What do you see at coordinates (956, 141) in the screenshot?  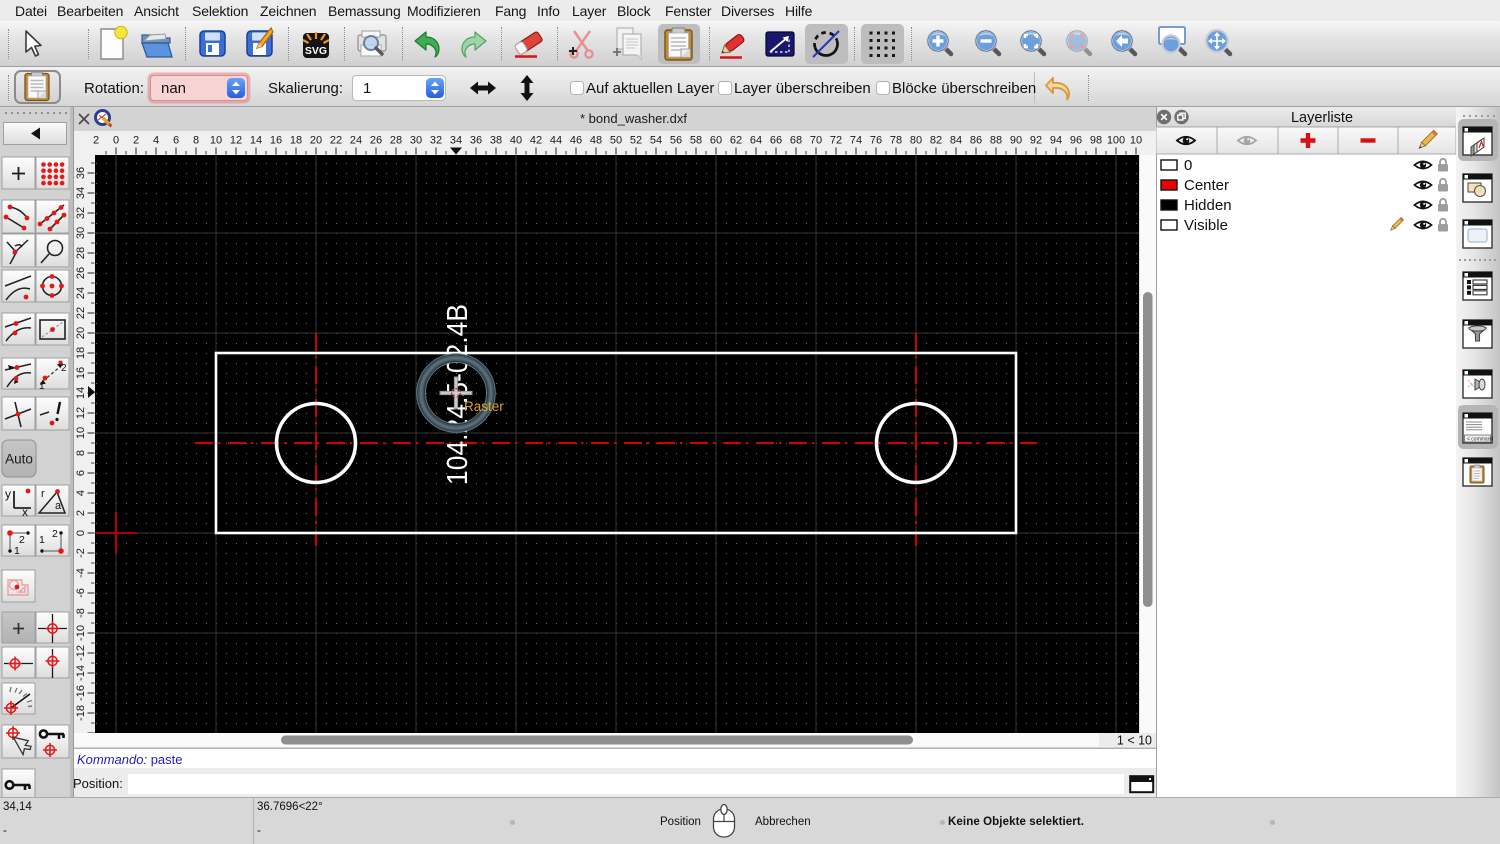 I see `svg-text: 84` at bounding box center [956, 141].